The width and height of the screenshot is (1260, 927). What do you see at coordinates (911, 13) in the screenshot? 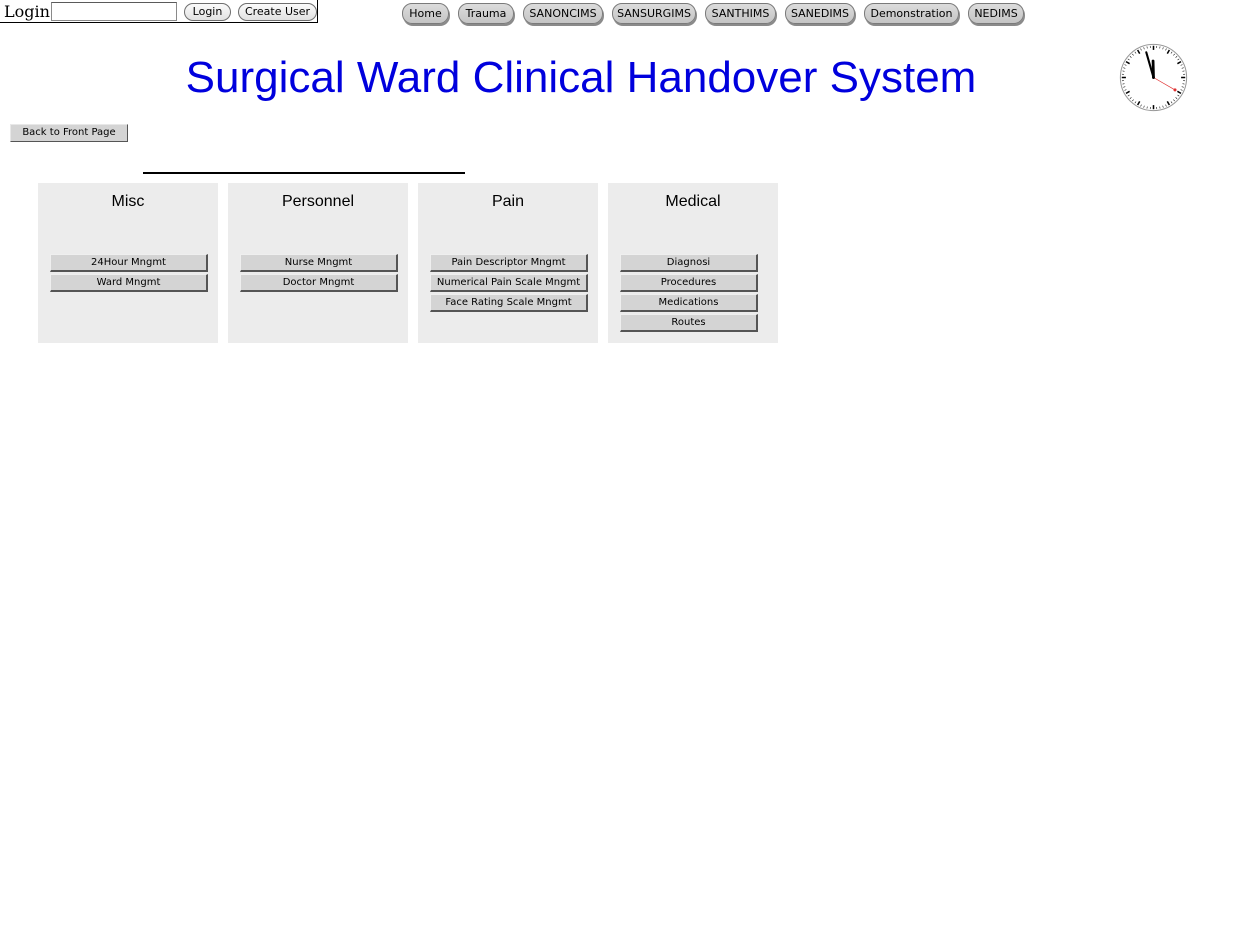
I see `nav-demonstration-button: Demonstration` at bounding box center [911, 13].